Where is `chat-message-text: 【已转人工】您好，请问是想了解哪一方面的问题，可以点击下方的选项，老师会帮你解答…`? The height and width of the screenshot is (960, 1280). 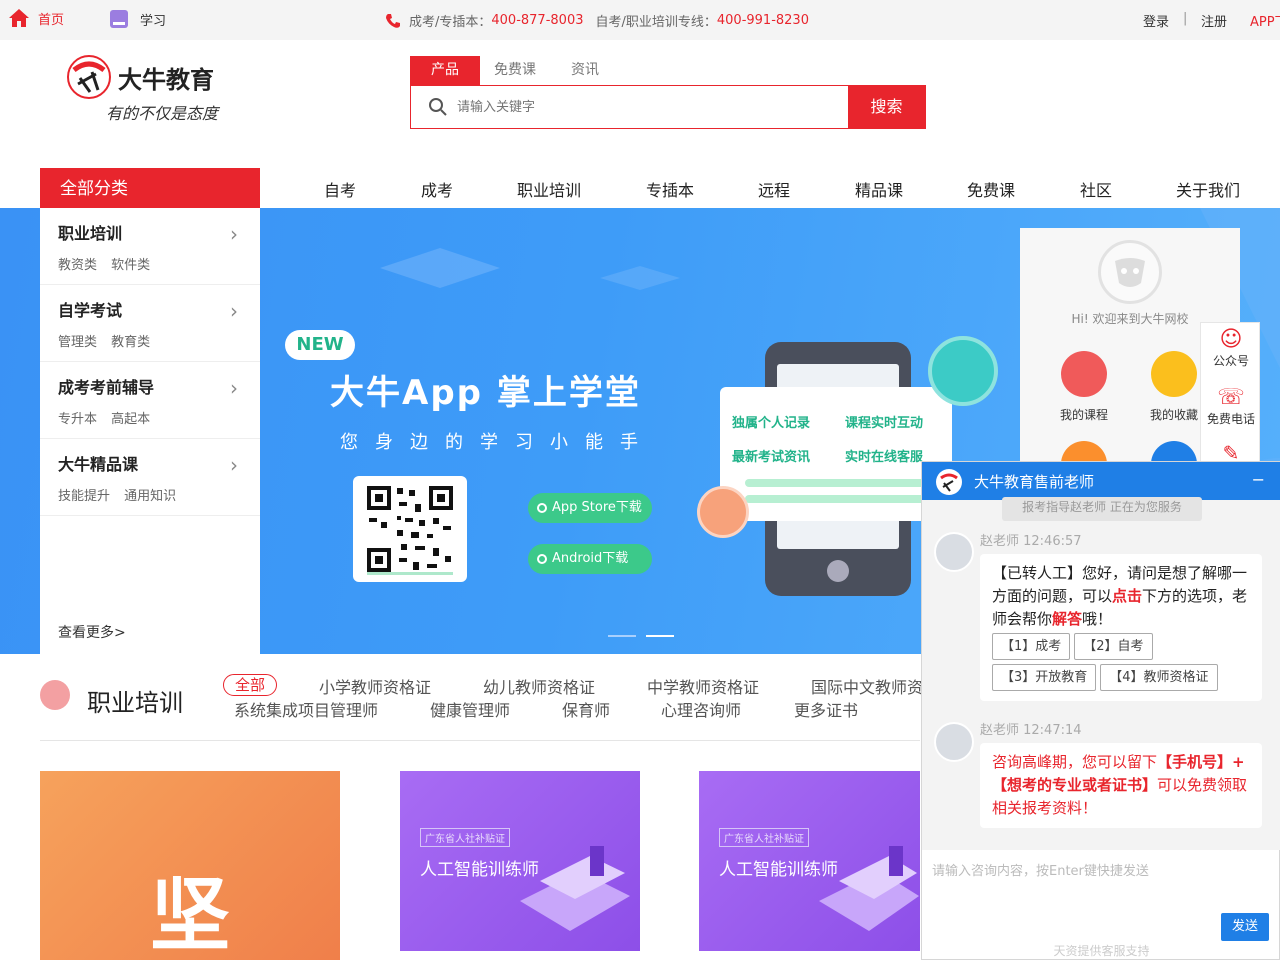
chat-message-text: 【已转人工】您好，请问是想了解哪一方面的问题，可以点击下方的选项，老师会帮你解答… is located at coordinates (1120, 596).